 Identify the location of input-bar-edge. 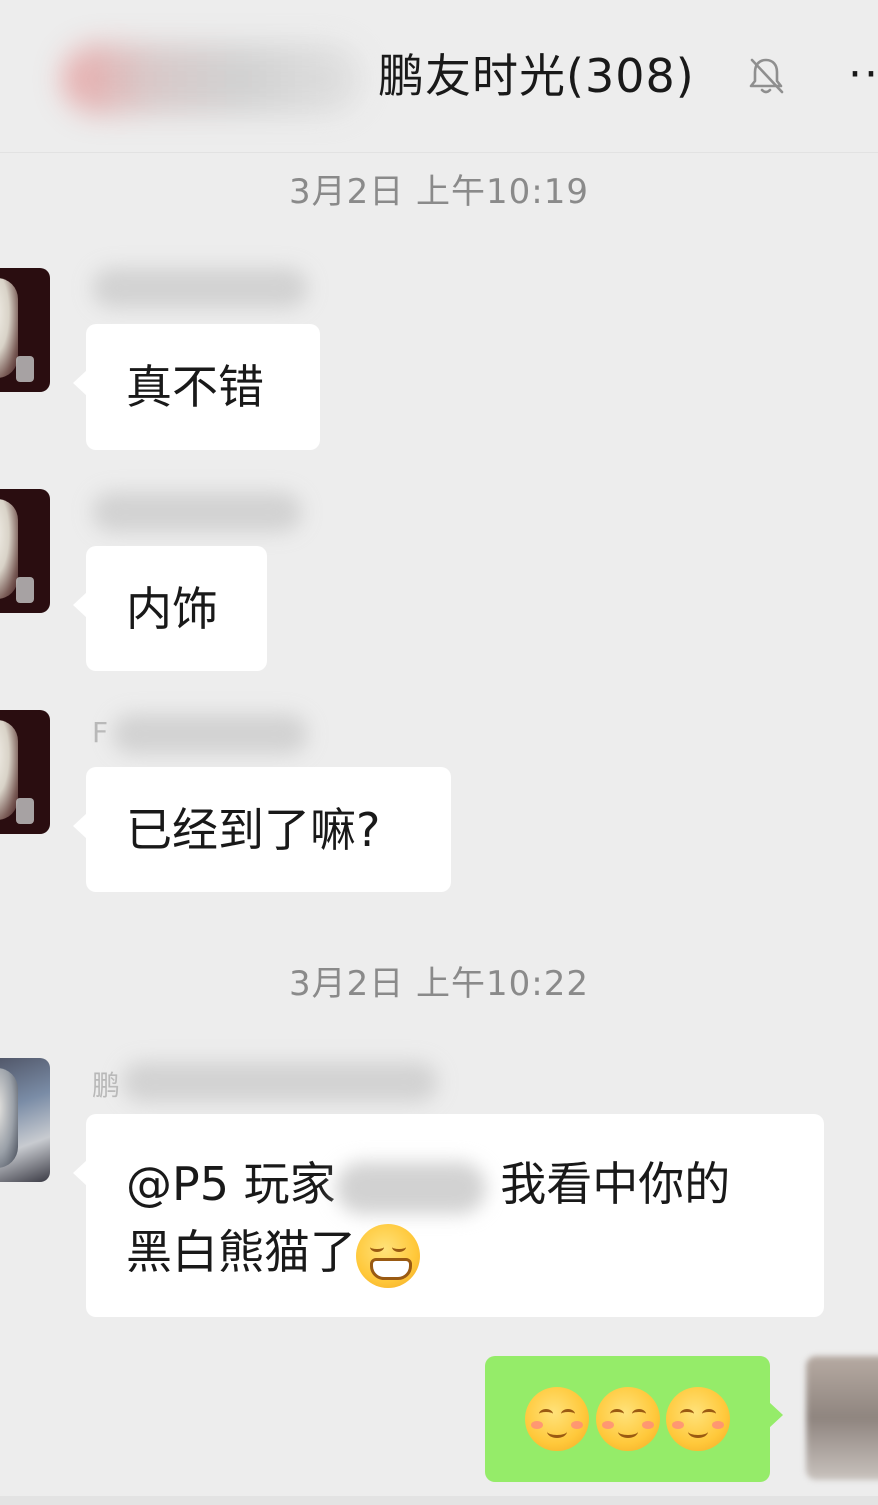
(439, 1500).